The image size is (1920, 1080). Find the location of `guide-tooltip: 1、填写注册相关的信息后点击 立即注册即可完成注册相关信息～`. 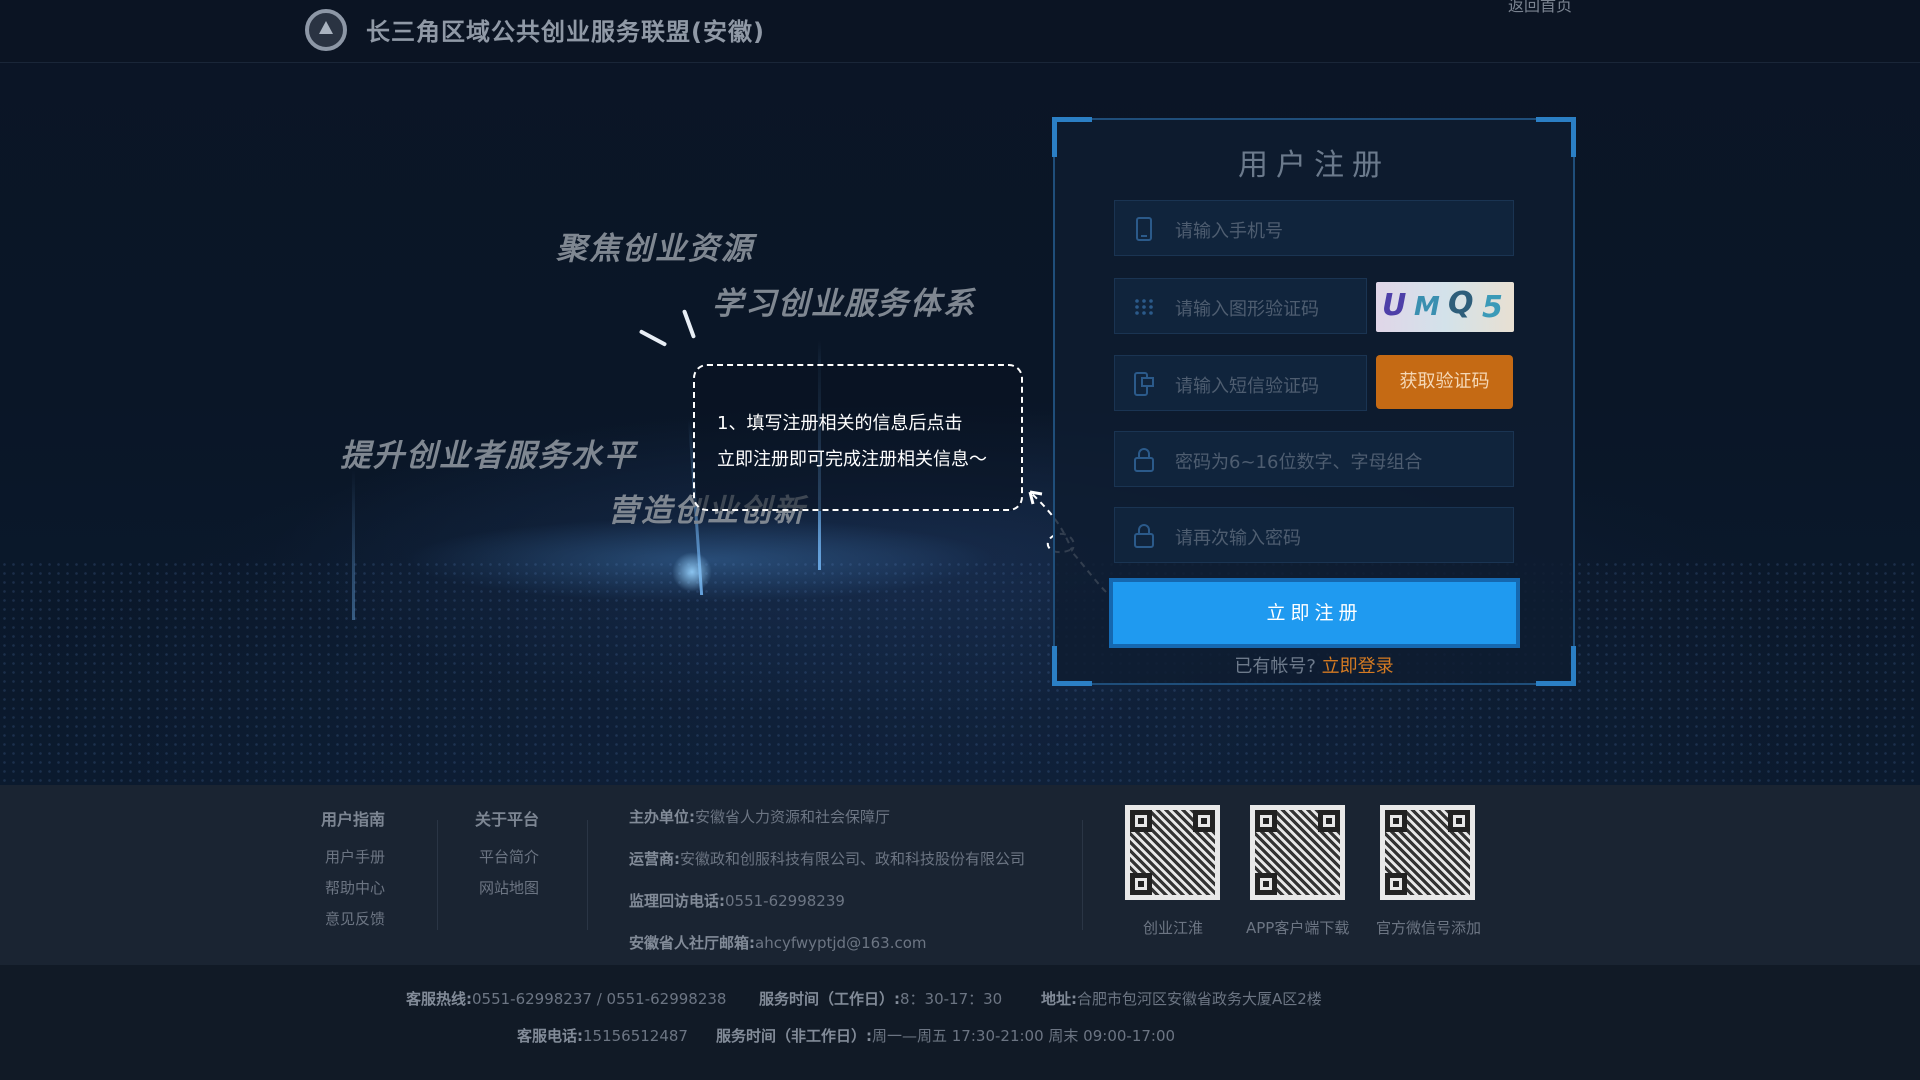

guide-tooltip: 1、填写注册相关的信息后点击 立即注册即可完成注册相关信息～ is located at coordinates (858, 437).